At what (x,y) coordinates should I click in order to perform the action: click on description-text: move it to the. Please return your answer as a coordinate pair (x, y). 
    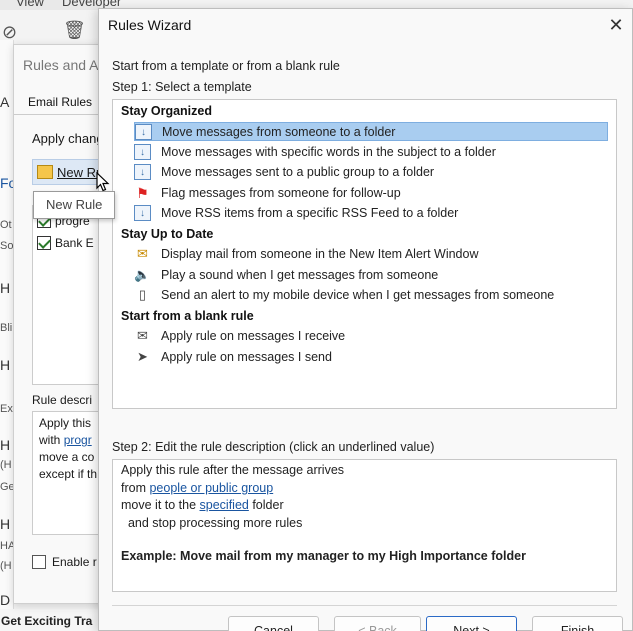
    Looking at the image, I should click on (160, 505).